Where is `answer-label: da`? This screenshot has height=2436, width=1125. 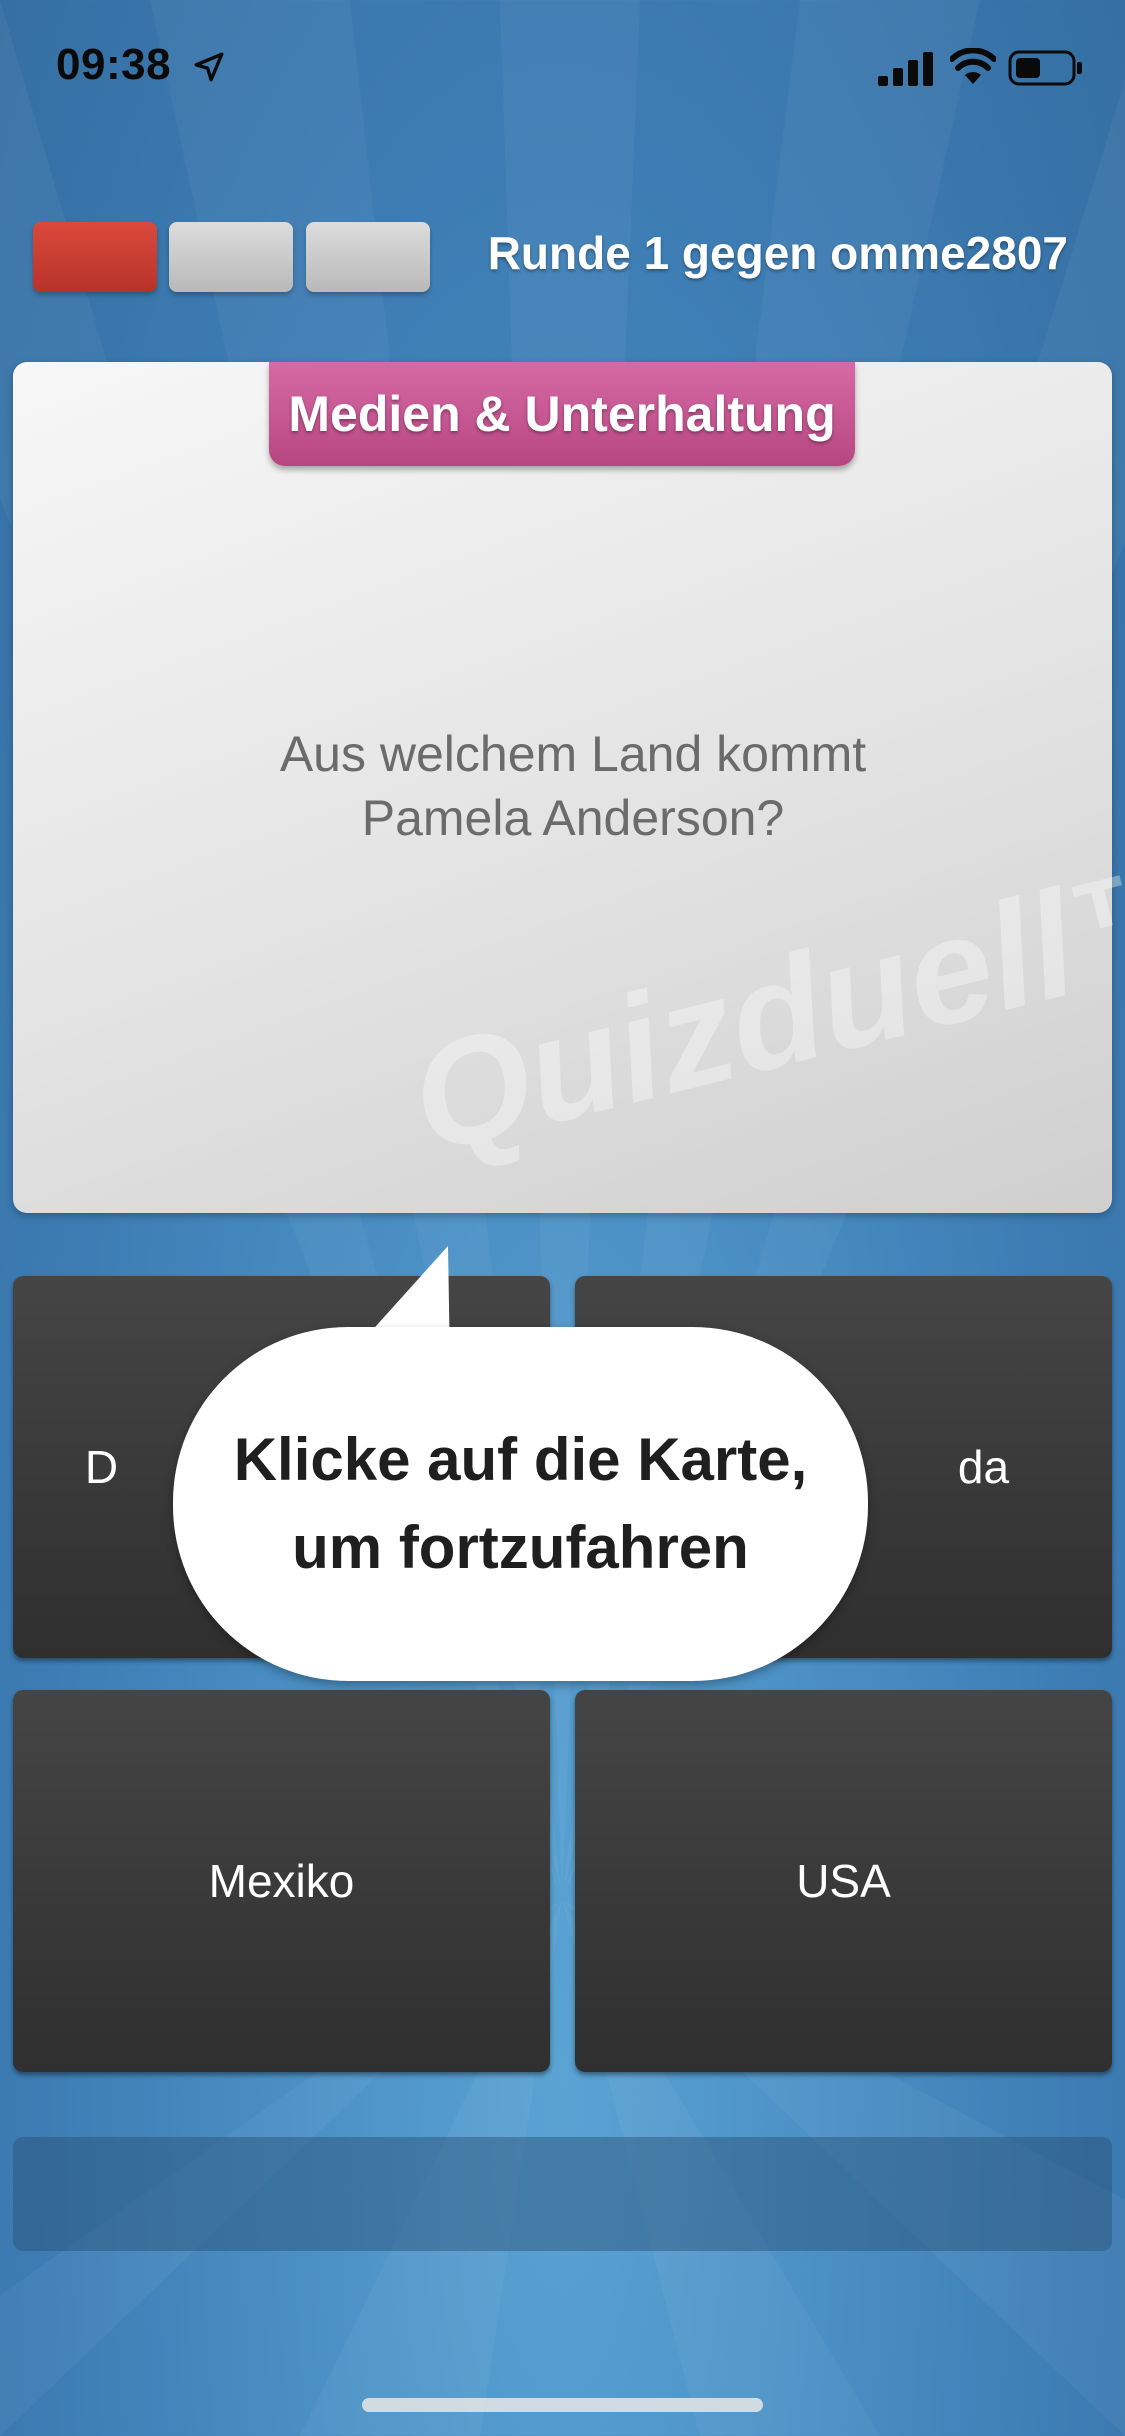 answer-label: da is located at coordinates (983, 1467).